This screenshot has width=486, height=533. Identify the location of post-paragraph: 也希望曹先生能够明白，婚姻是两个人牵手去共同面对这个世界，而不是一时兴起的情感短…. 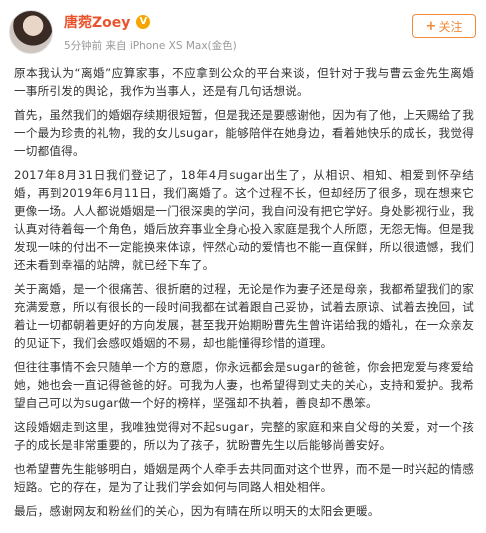
(244, 478).